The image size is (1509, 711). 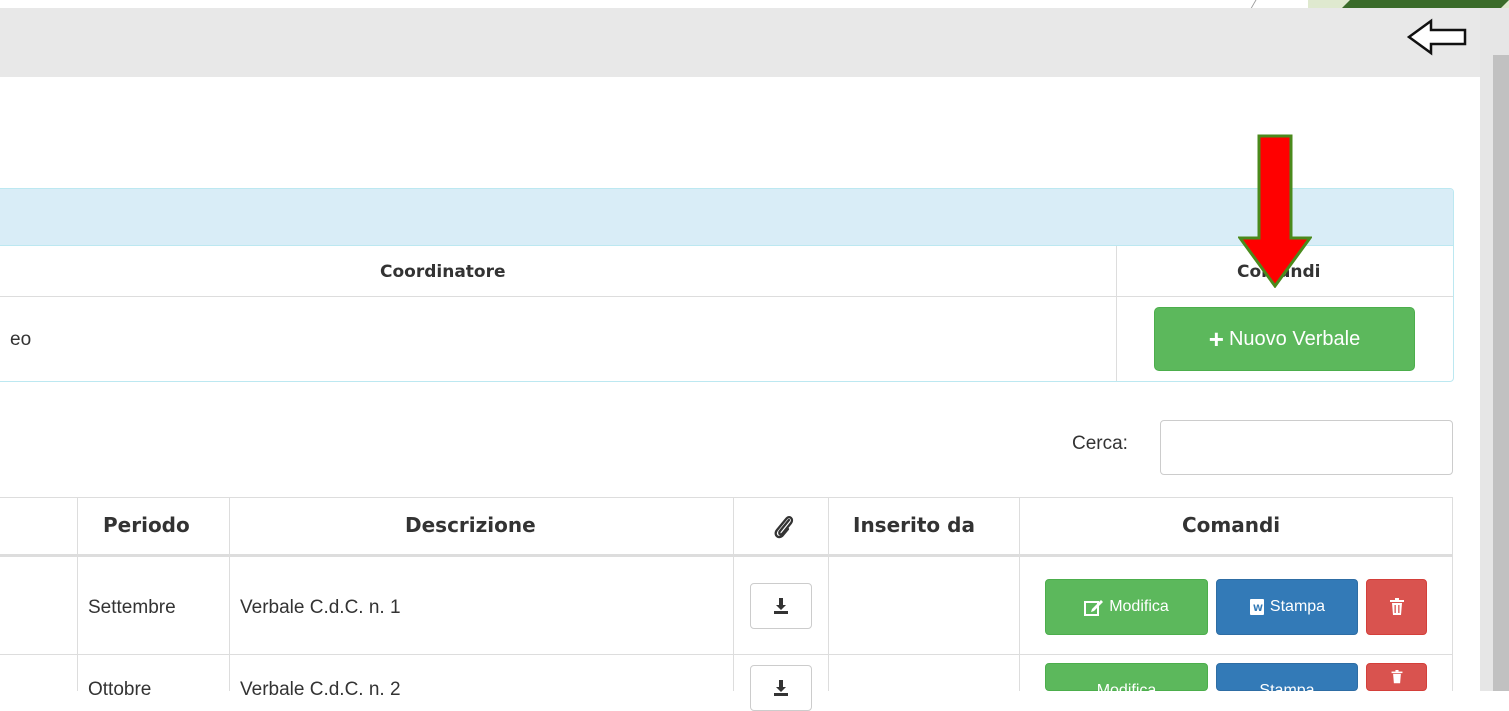 What do you see at coordinates (132, 607) in the screenshot?
I see `cell-periodo: Settembre` at bounding box center [132, 607].